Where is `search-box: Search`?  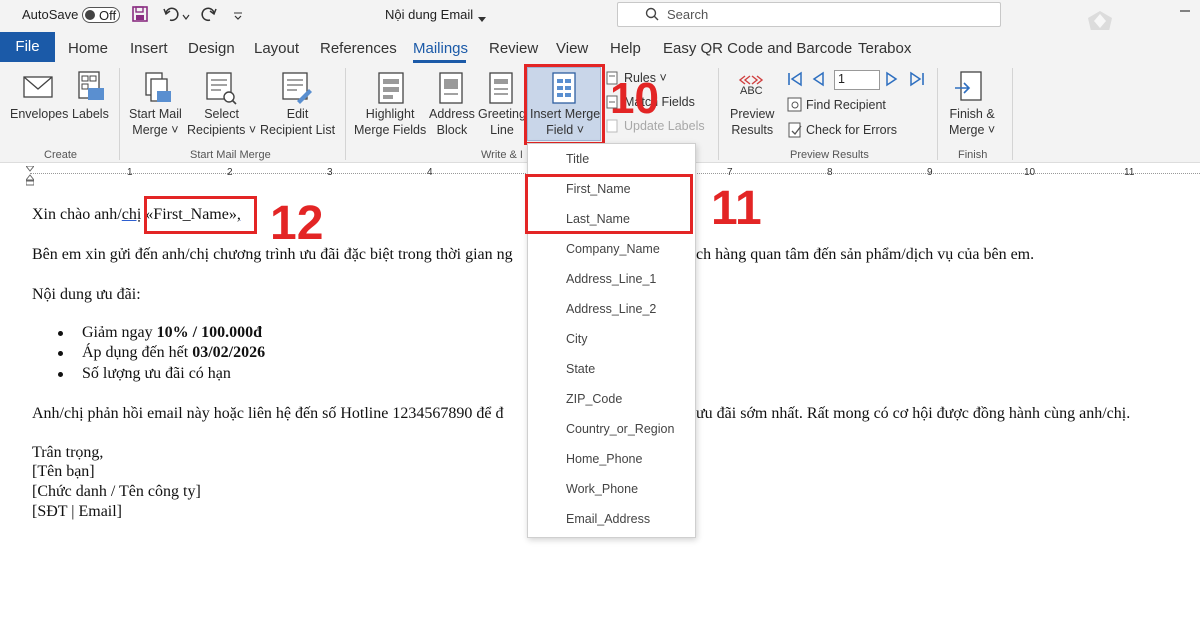 search-box: Search is located at coordinates (809, 14).